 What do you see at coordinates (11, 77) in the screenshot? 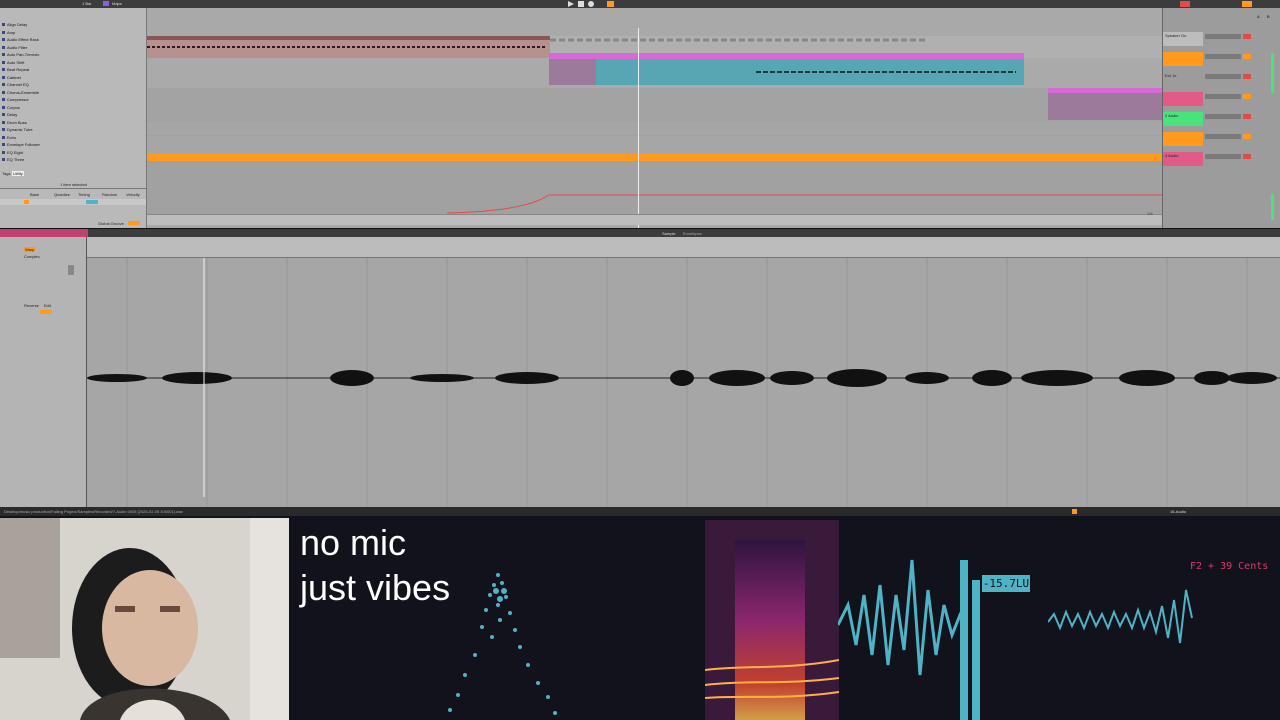
I see `browser-item: Cabinet` at bounding box center [11, 77].